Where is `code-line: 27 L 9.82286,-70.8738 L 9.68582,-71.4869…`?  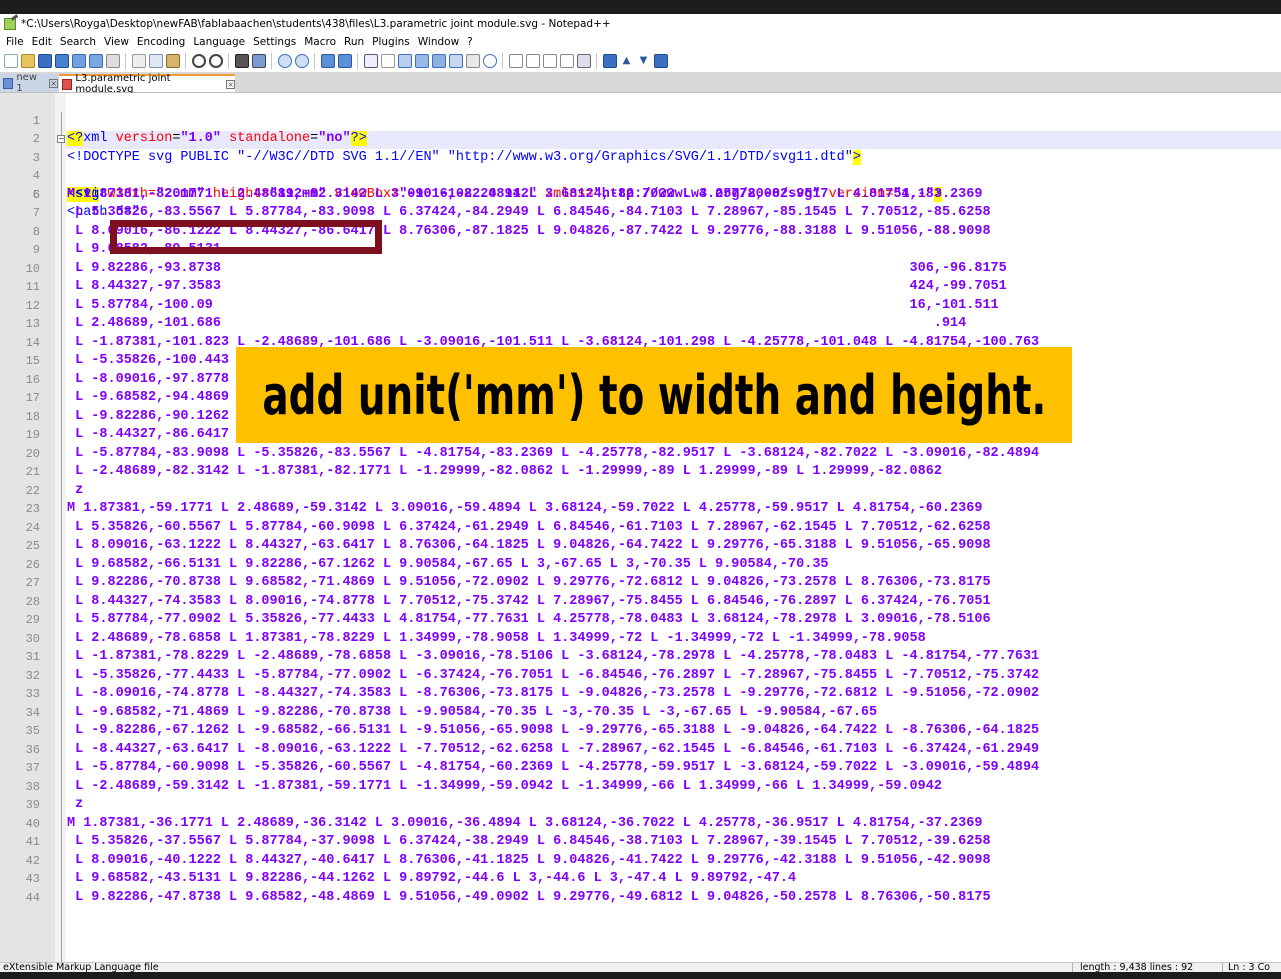 code-line: 27 L 9.82286,-70.8738 L 9.68582,-71.4869… is located at coordinates (640, 583).